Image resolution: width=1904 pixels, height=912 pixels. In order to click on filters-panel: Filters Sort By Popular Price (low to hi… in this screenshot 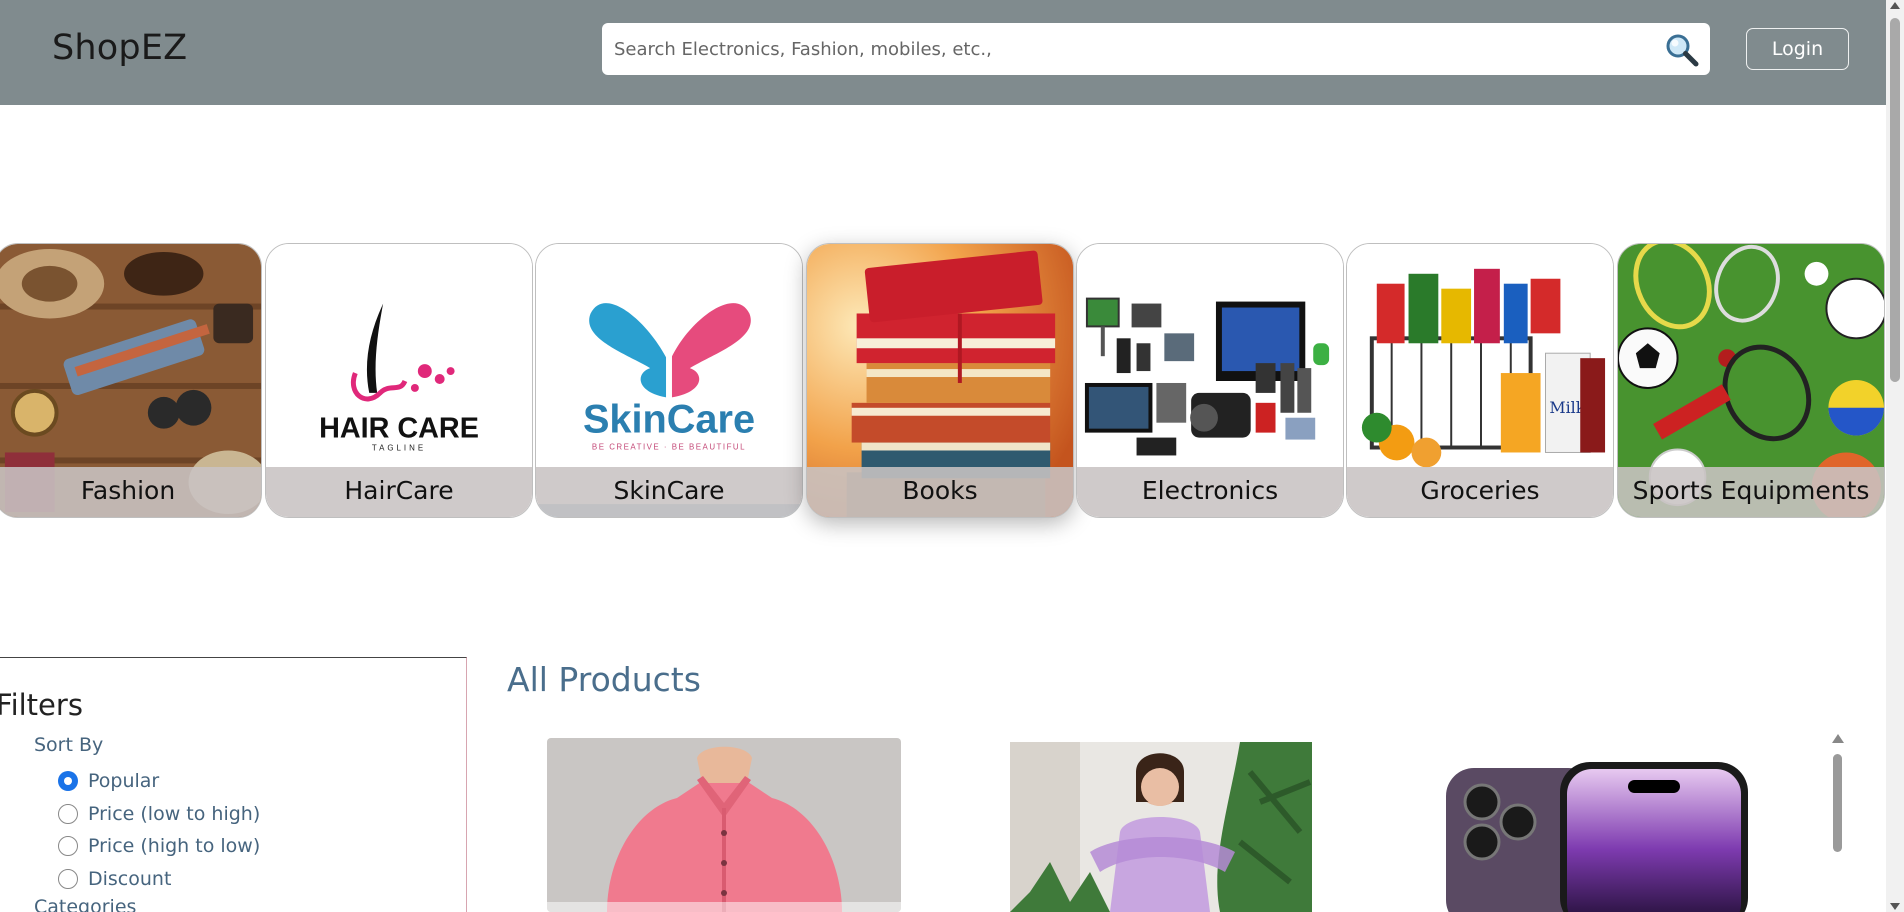, I will do `click(233, 784)`.